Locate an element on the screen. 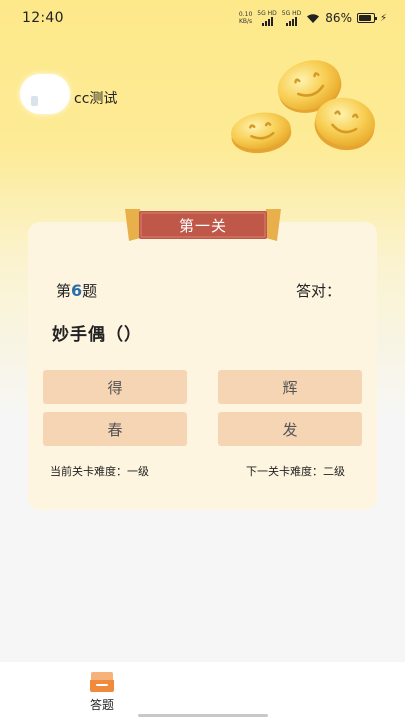 This screenshot has height=720, width=405. charging-bolt-icon: ⚡ is located at coordinates (383, 18).